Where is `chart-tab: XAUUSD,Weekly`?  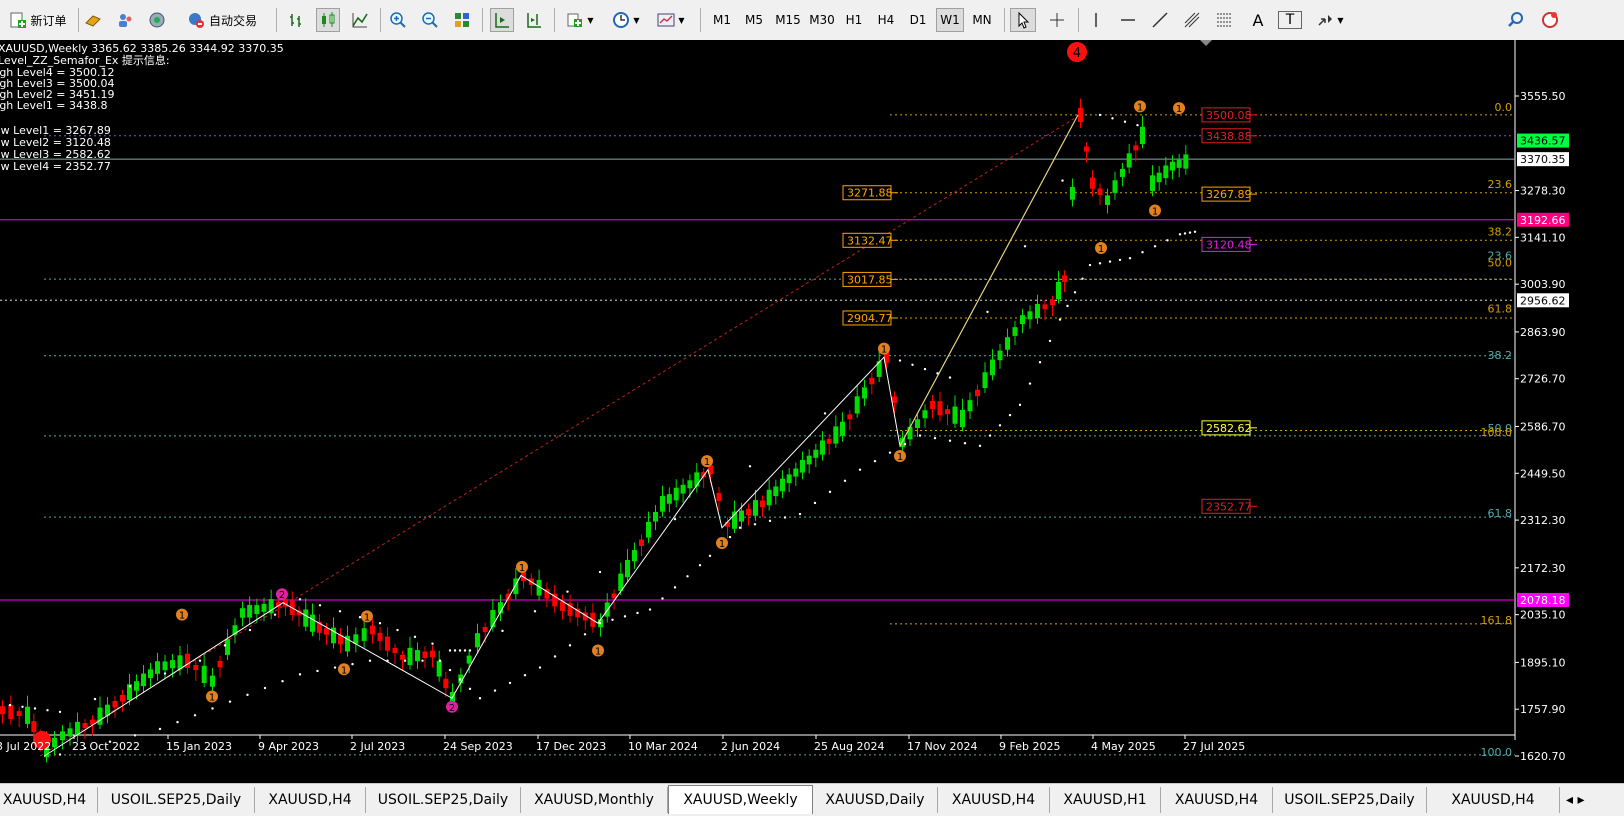 chart-tab: XAUUSD,Weekly is located at coordinates (740, 799).